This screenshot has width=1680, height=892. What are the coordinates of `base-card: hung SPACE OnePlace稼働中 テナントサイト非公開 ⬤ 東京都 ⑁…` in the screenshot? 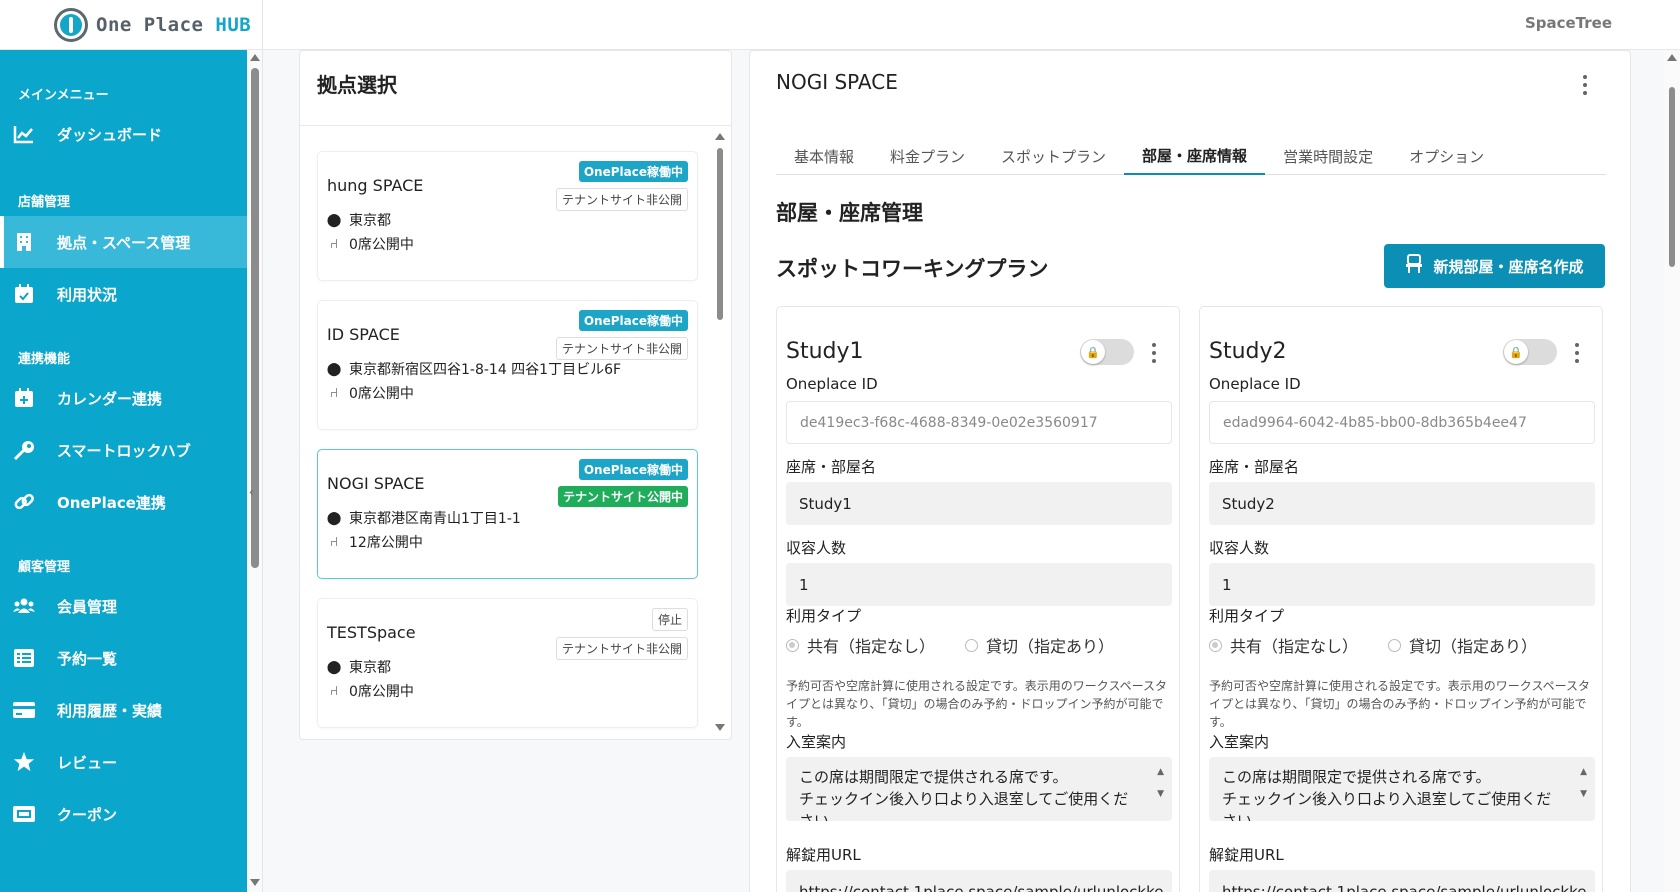 It's located at (507, 216).